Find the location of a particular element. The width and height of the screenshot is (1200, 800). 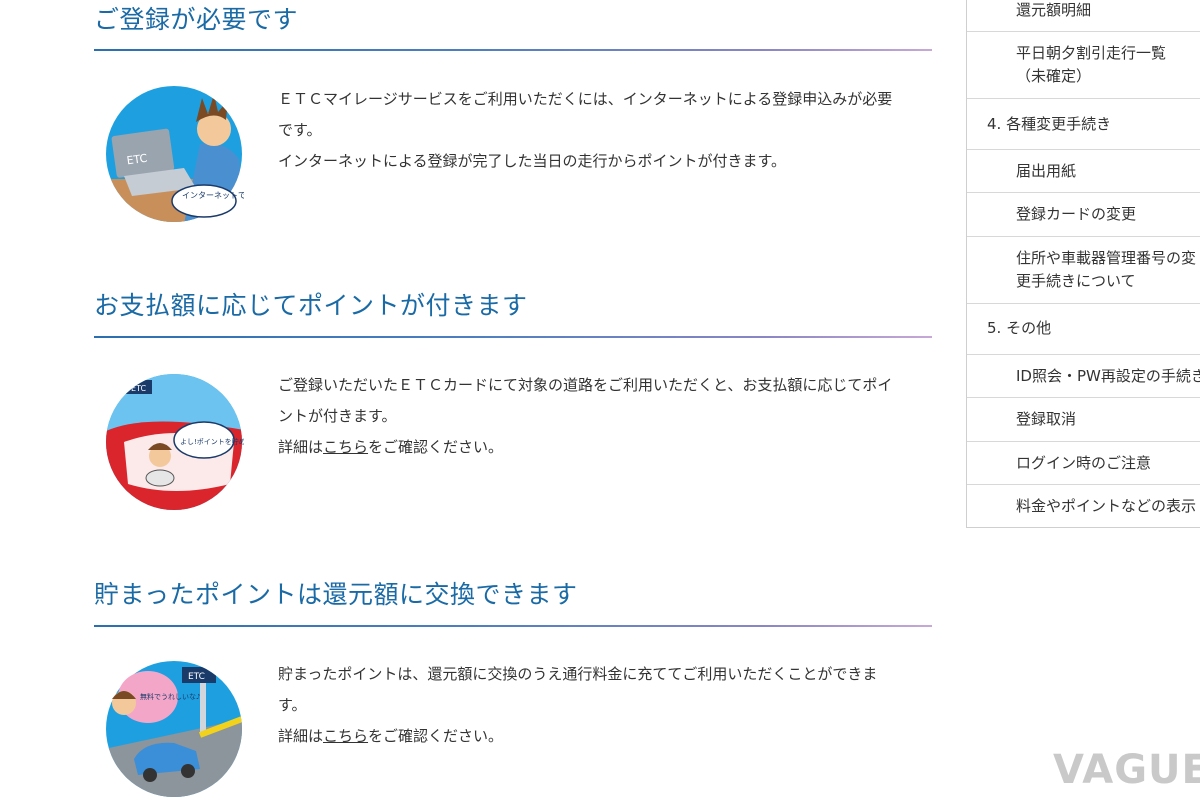

sidebar-item-label: 届出用紙 is located at coordinates (1046, 171).